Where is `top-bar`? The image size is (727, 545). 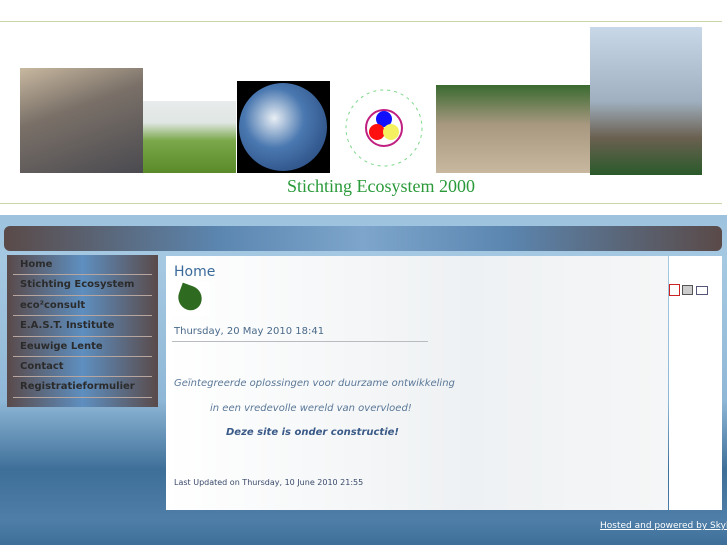
top-bar is located at coordinates (363, 238).